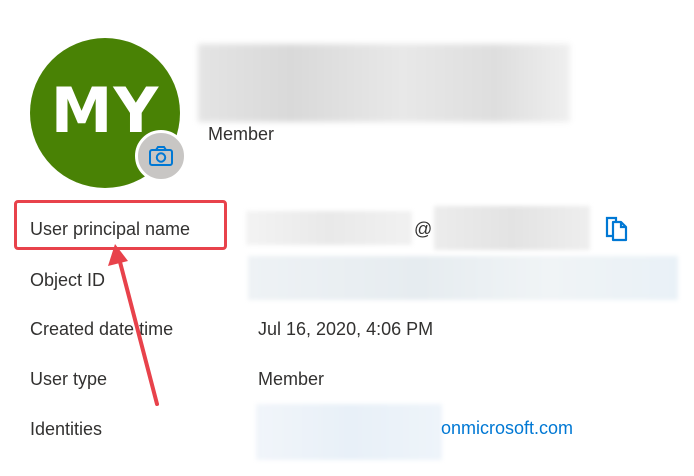 The height and width of the screenshot is (476, 694). What do you see at coordinates (463, 278) in the screenshot?
I see `object-id-redacted` at bounding box center [463, 278].